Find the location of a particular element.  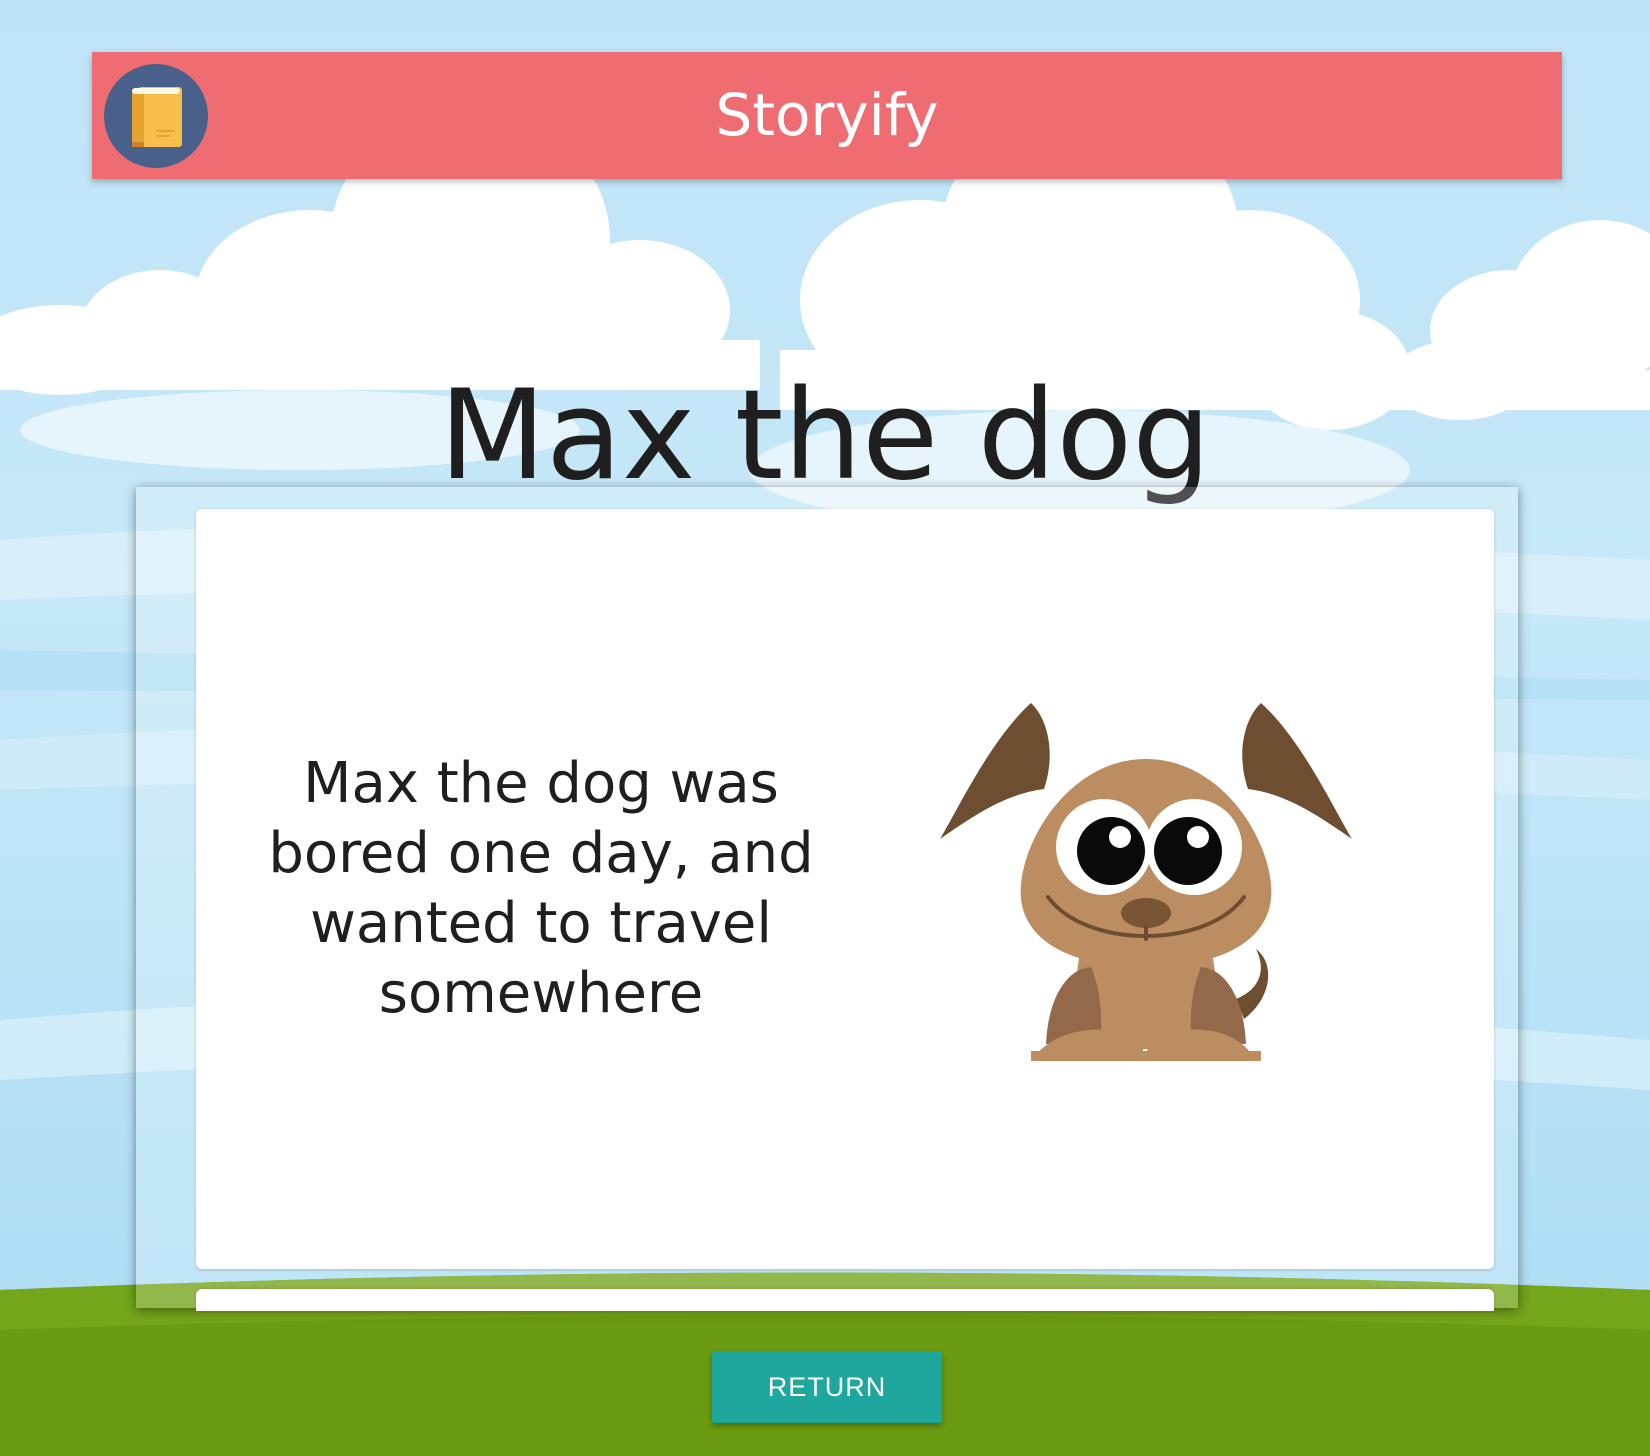

return-button: RETURN is located at coordinates (827, 1387).